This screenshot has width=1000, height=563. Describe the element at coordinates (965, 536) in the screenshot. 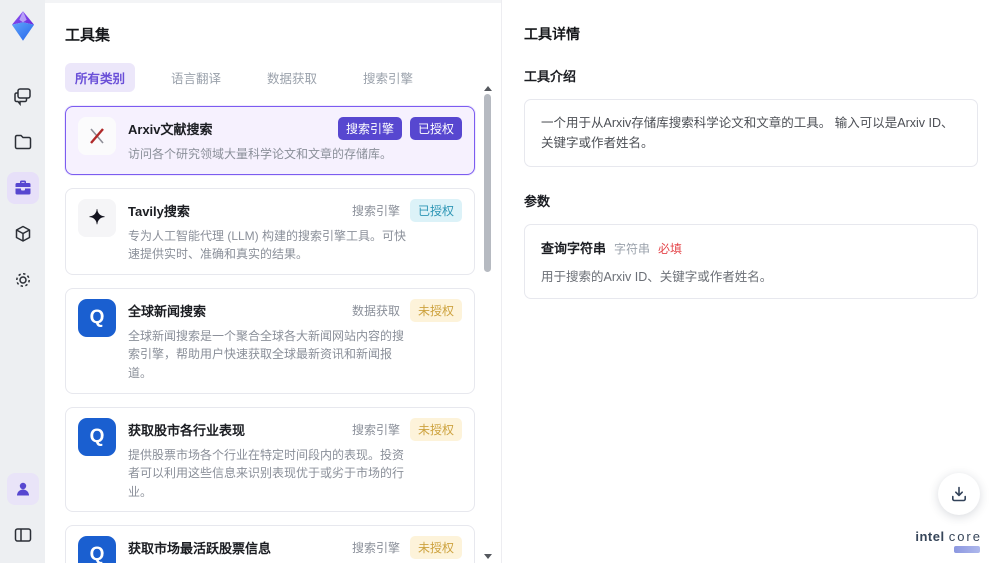

I see `brand-core-text: core` at that location.